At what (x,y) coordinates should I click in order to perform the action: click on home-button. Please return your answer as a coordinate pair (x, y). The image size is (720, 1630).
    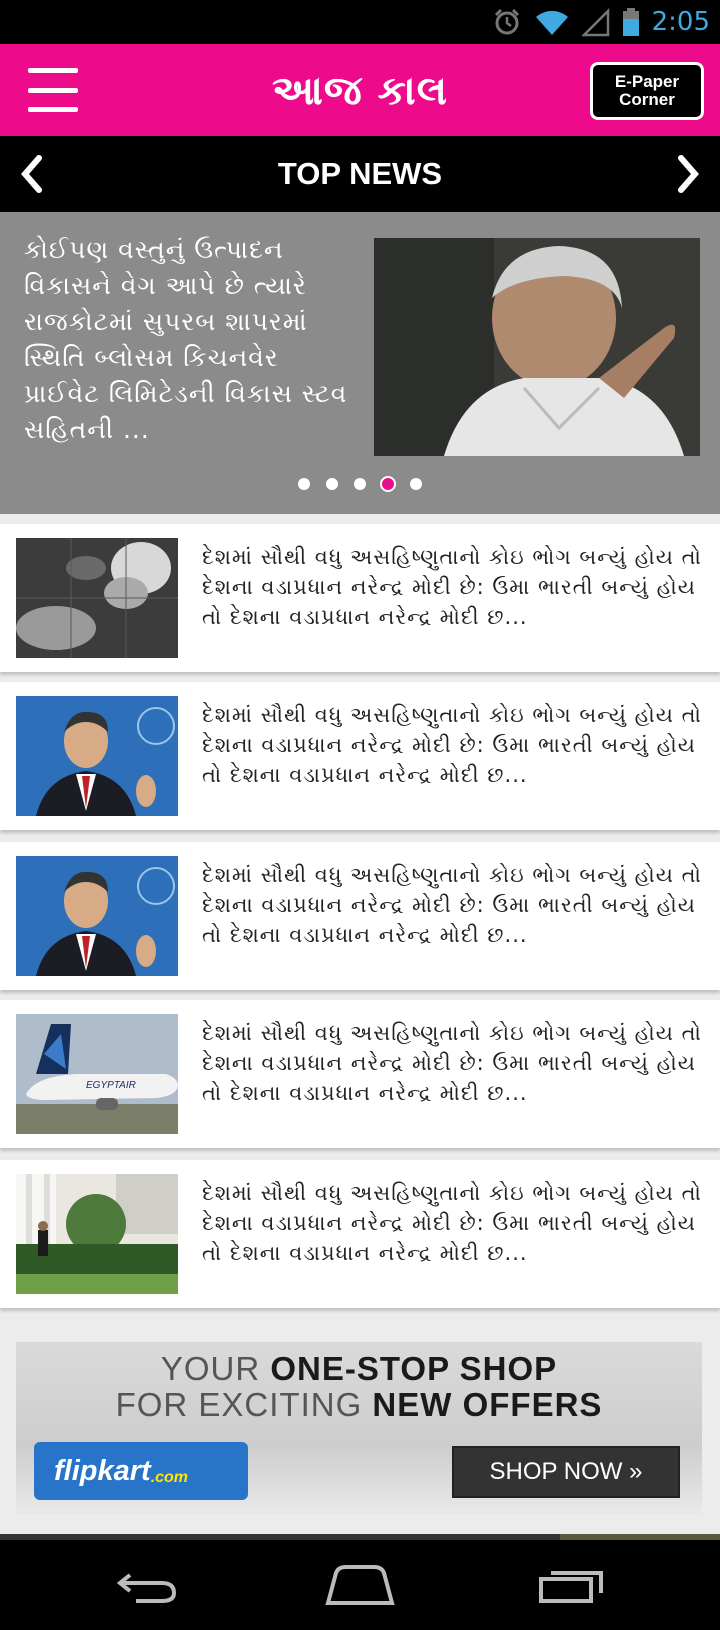
    Looking at the image, I should click on (360, 1585).